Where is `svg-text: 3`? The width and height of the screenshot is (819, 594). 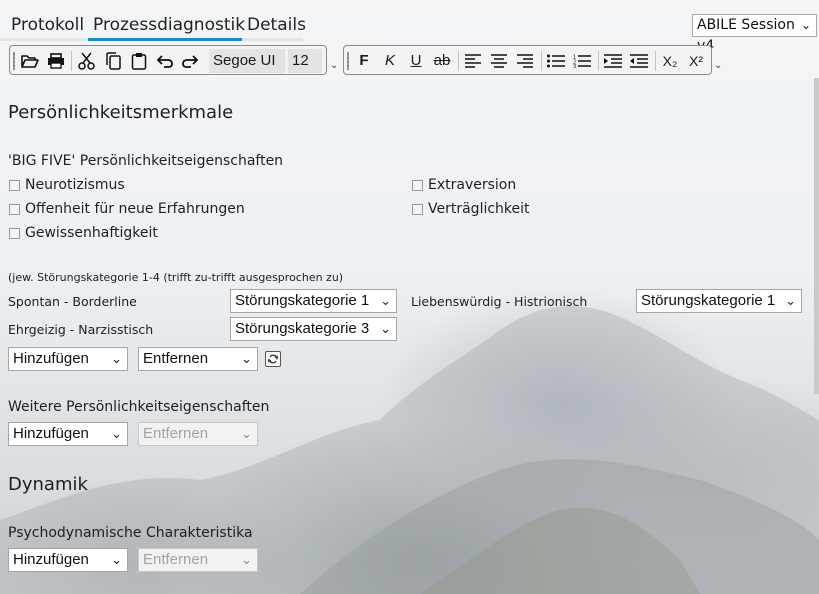 svg-text: 3 is located at coordinates (574, 66).